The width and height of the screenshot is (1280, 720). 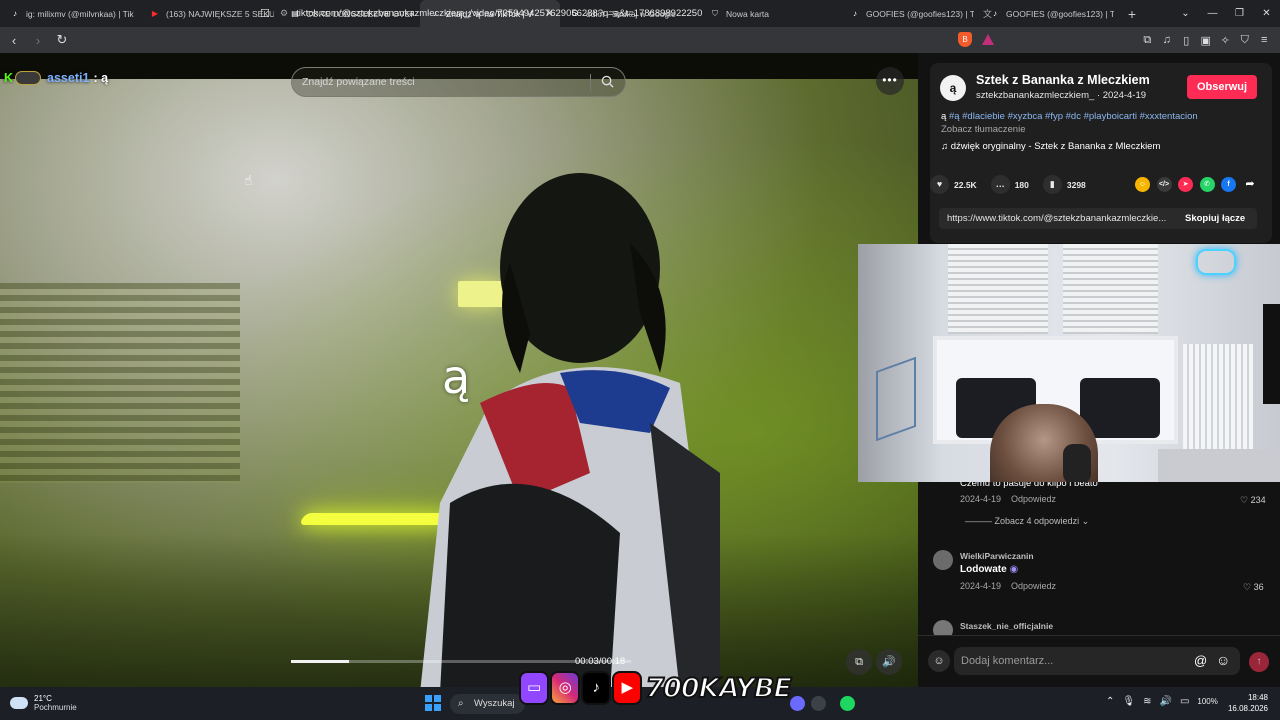 What do you see at coordinates (1216, 262) in the screenshot?
I see `gamepad-neon-icon` at bounding box center [1216, 262].